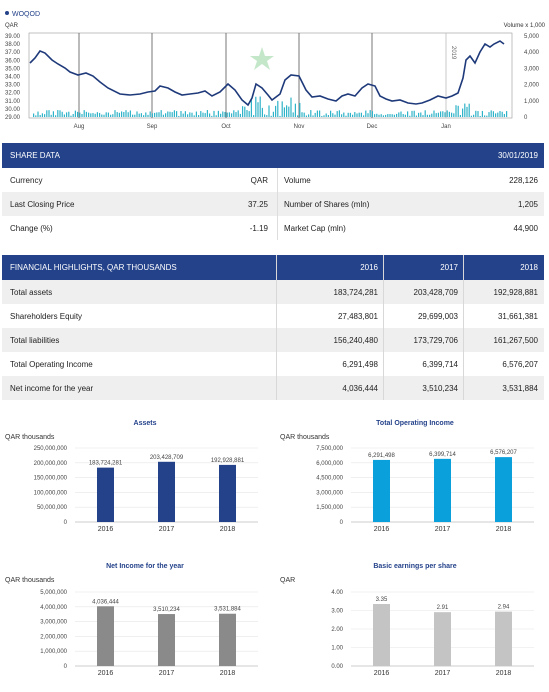 Image resolution: width=549 pixels, height=692 pixels. What do you see at coordinates (52, 508) in the screenshot?
I see `y-tick-label: 50,000,000` at bounding box center [52, 508].